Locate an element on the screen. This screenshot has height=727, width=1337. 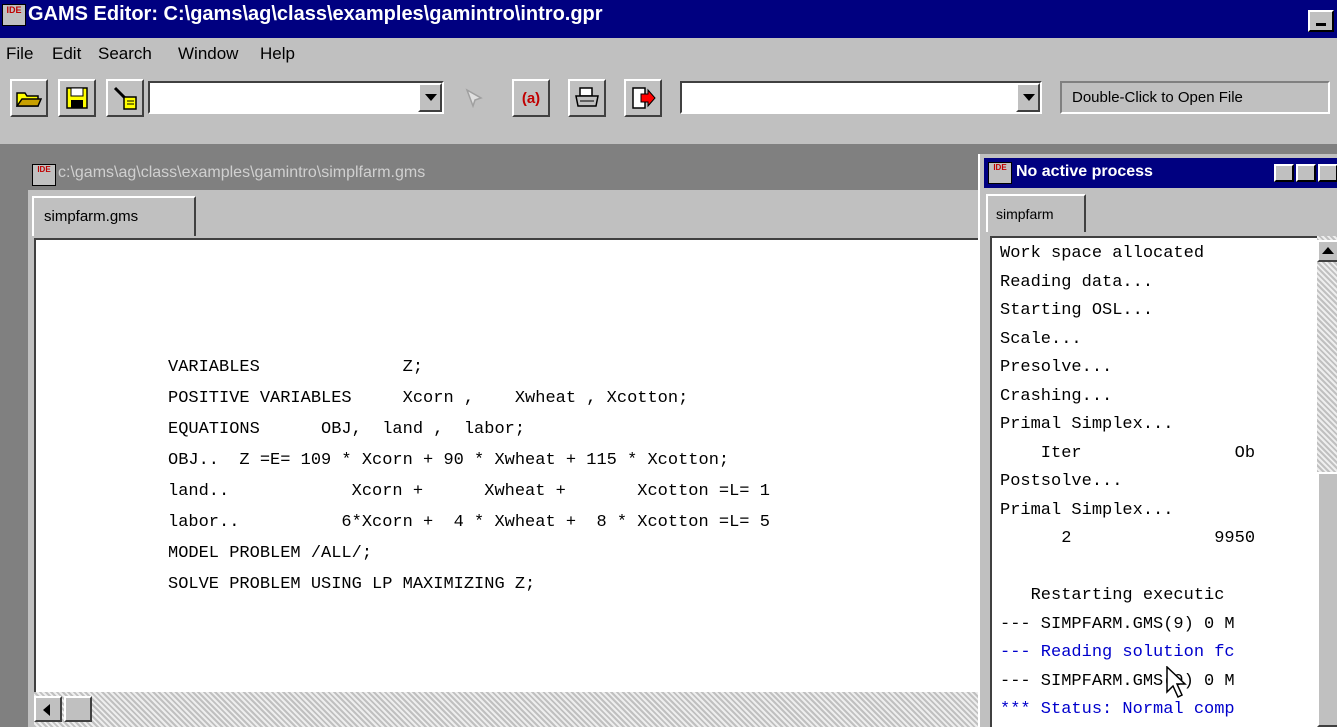
code-line: SOLVE PROBLEM USING LP MAXIMIZING Z; is located at coordinates (352, 584).